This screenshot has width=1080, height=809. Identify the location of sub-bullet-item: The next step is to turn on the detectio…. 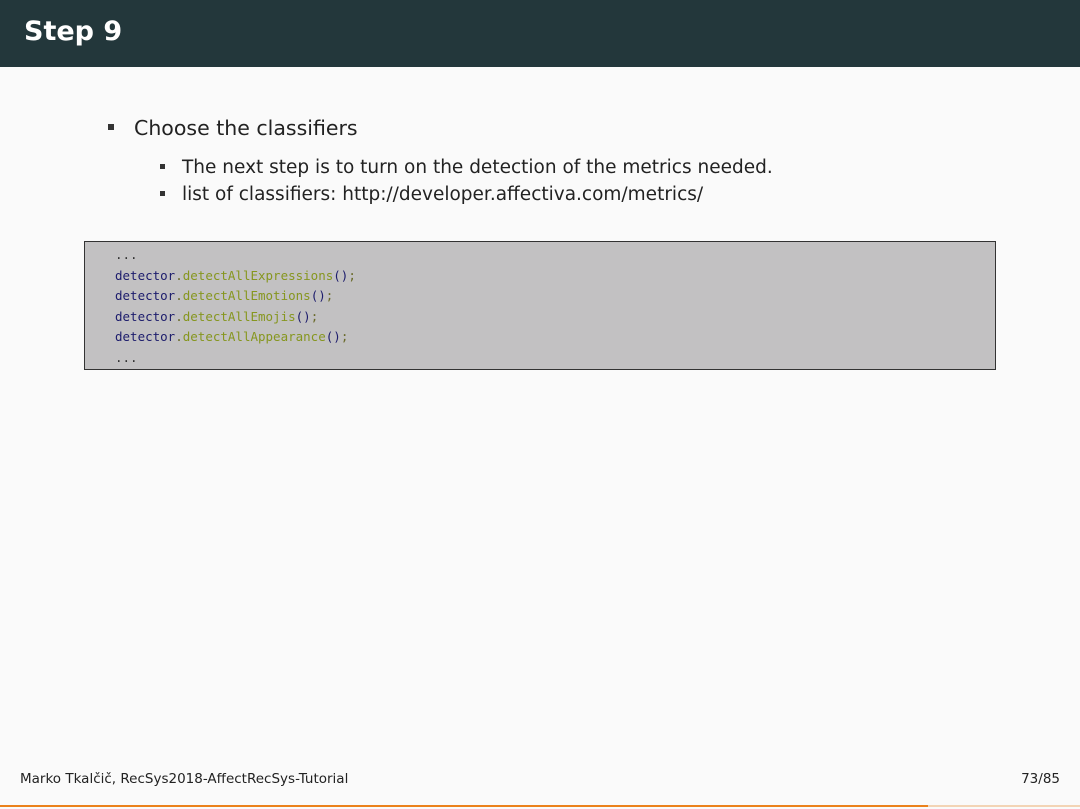
(466, 167).